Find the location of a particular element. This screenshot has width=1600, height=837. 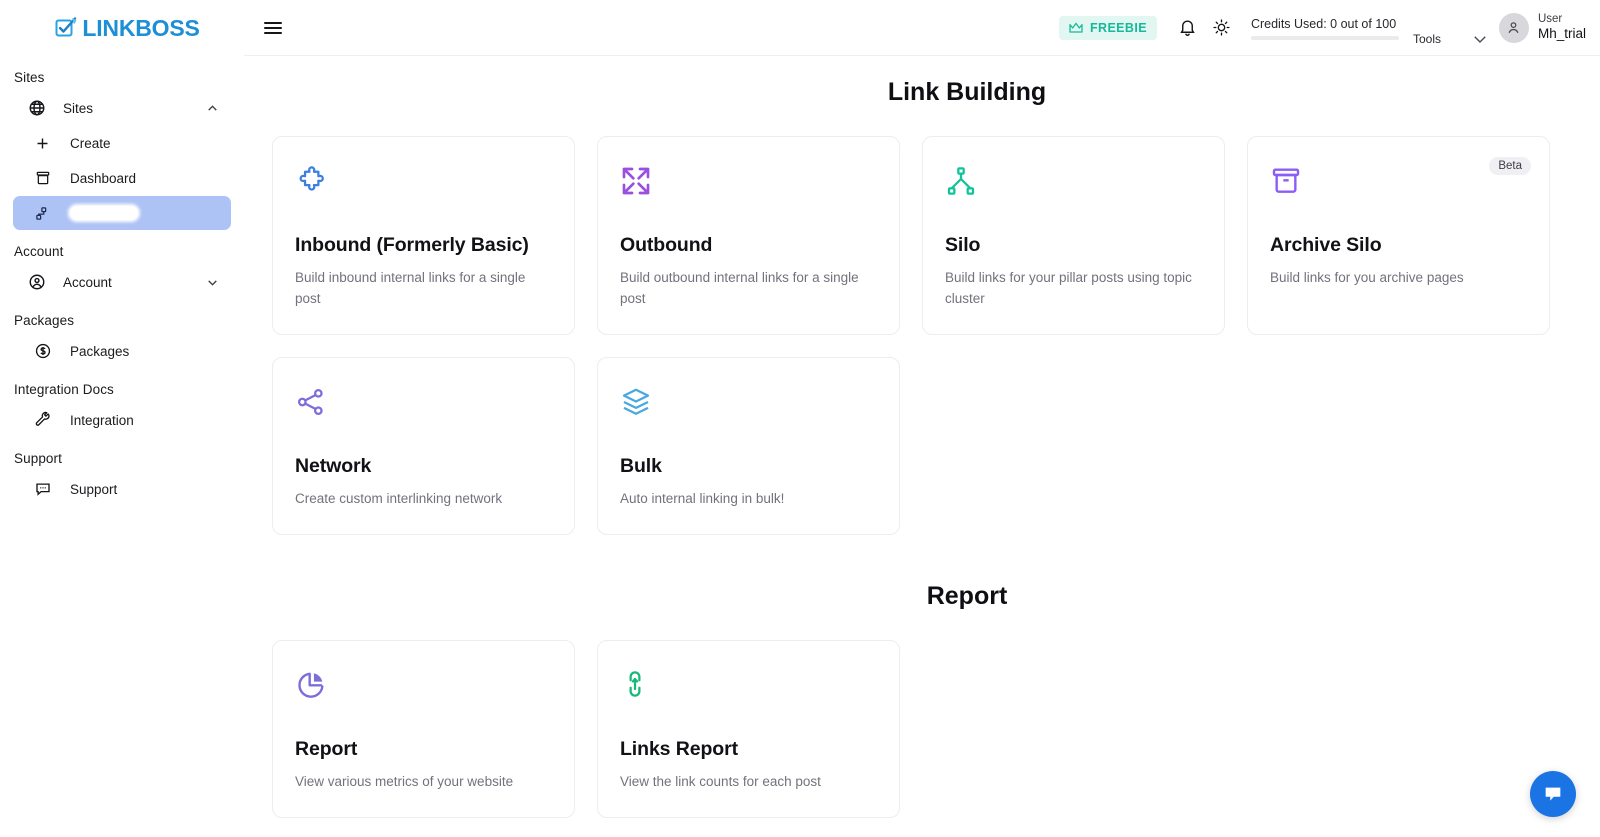

avatar is located at coordinates (1513, 27).